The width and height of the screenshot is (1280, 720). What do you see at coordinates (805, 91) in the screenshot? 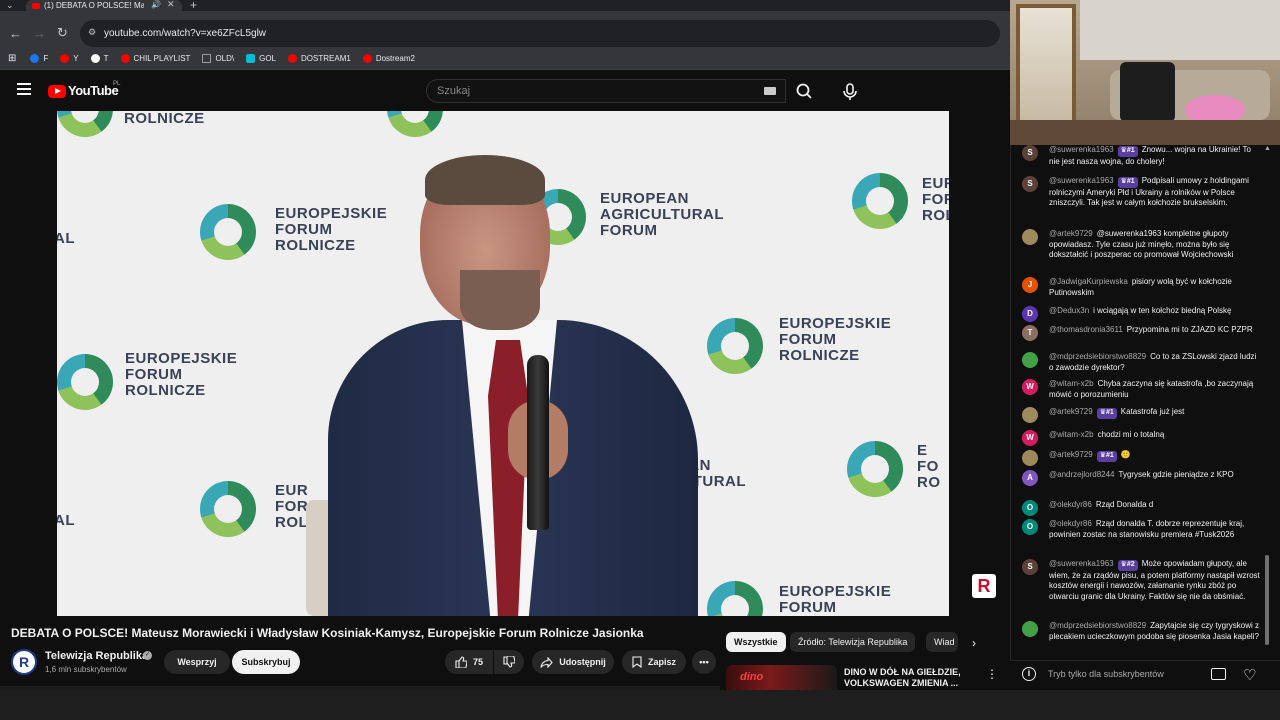
I see `search-button` at bounding box center [805, 91].